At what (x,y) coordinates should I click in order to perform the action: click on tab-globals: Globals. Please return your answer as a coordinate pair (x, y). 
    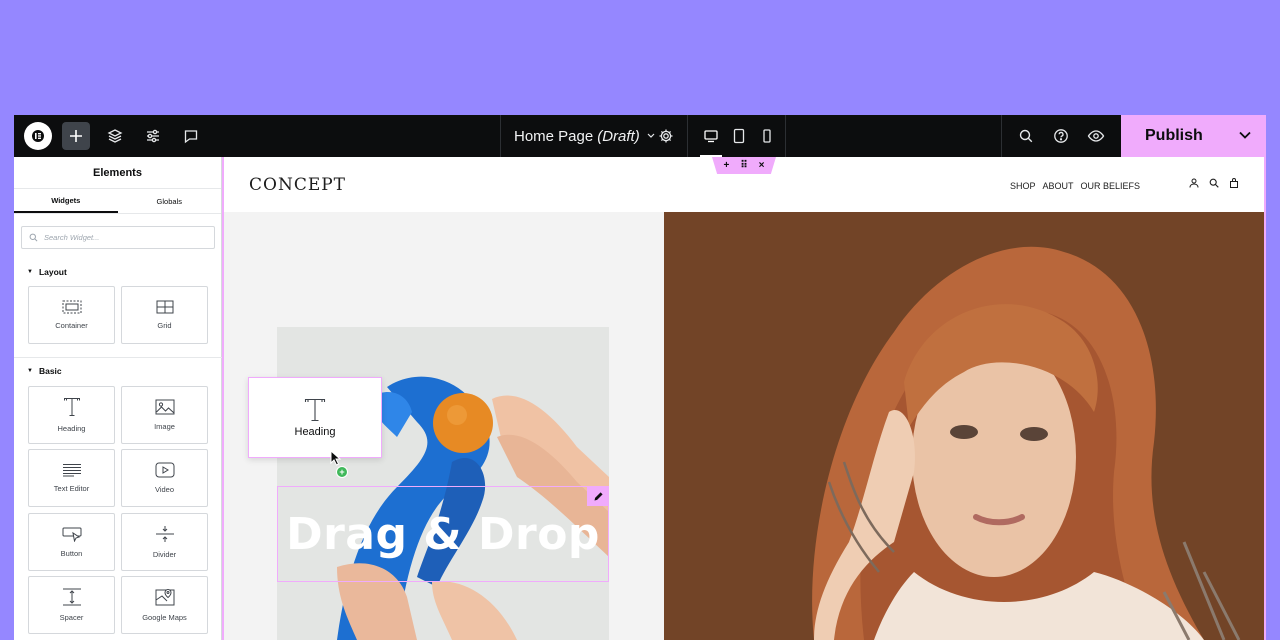
    Looking at the image, I should click on (170, 201).